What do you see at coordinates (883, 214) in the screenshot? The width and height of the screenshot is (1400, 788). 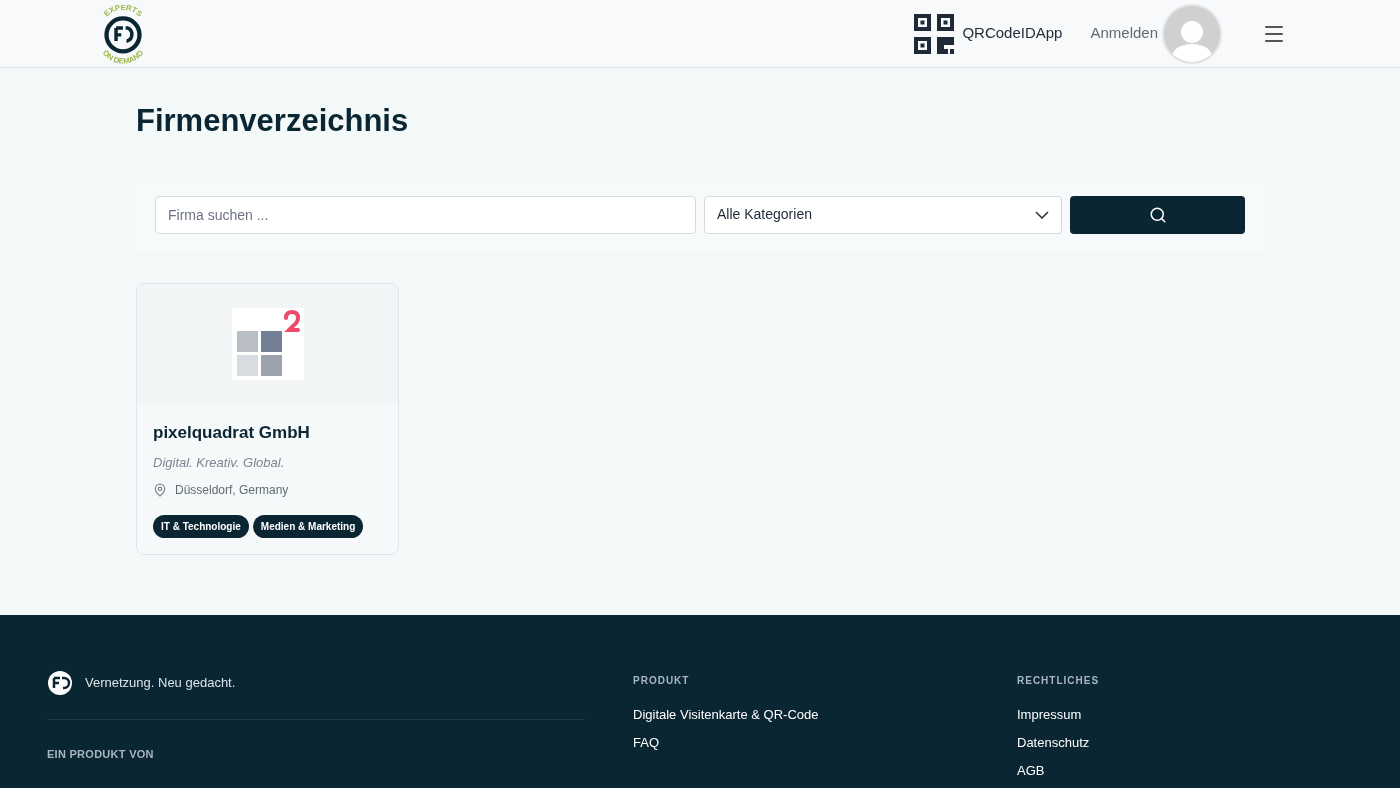 I see `category-dropdown: Alle Kategorien` at bounding box center [883, 214].